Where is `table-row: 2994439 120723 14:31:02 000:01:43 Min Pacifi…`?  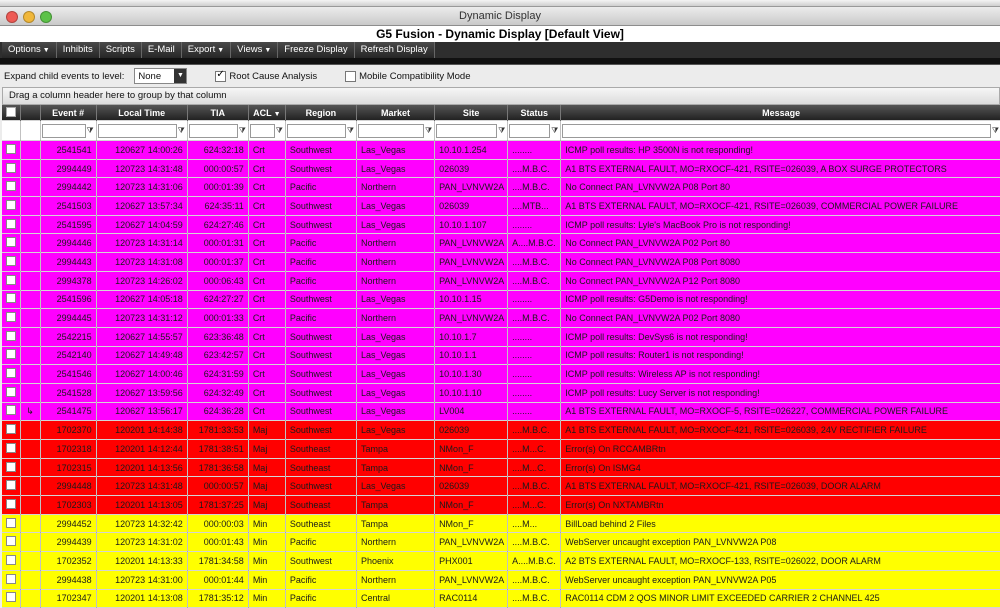 table-row: 2994439 120723 14:31:02 000:01:43 Min Pacifi… is located at coordinates (501, 542).